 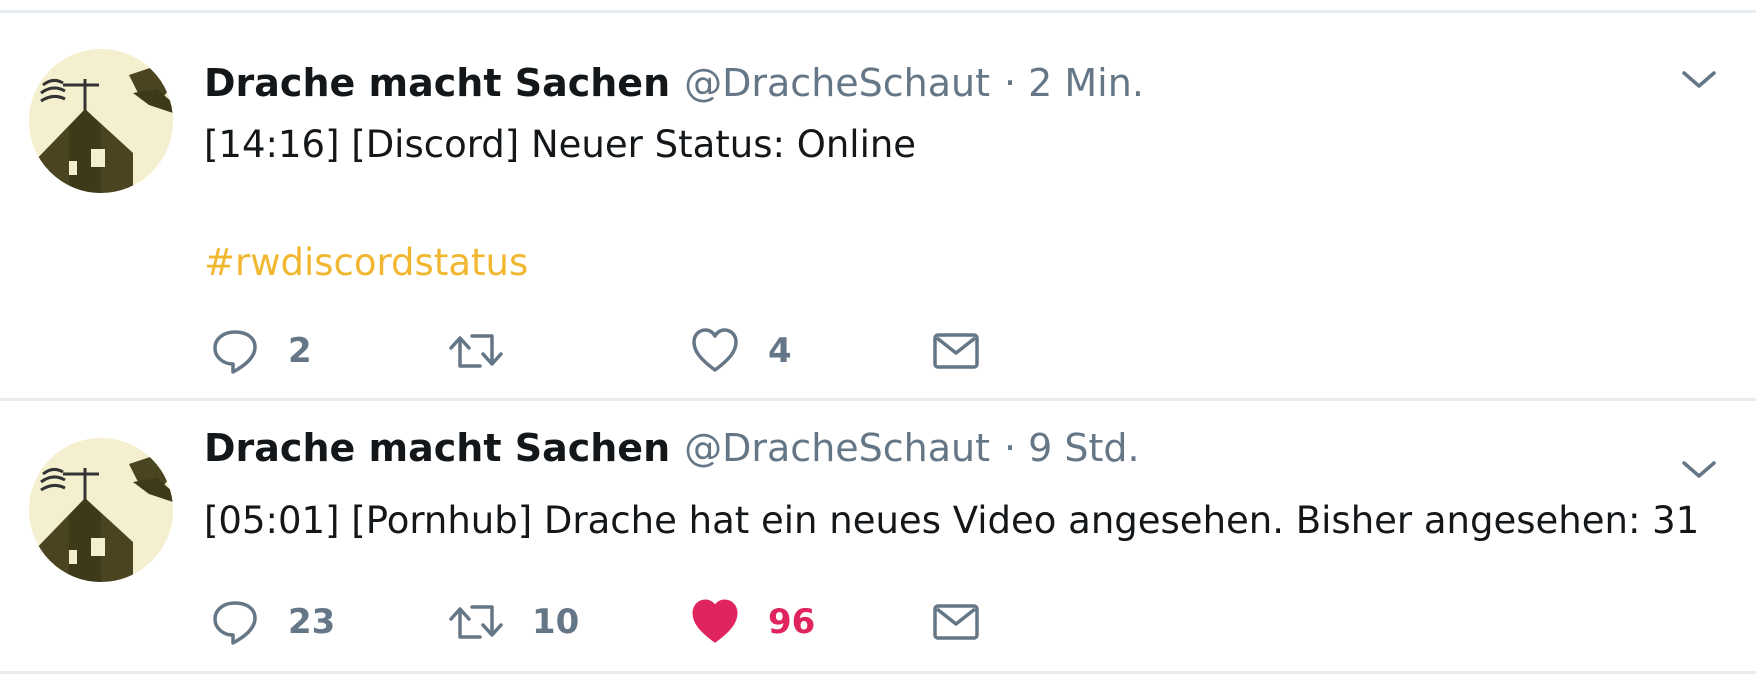 What do you see at coordinates (513, 622) in the screenshot?
I see `retweet-button: 10` at bounding box center [513, 622].